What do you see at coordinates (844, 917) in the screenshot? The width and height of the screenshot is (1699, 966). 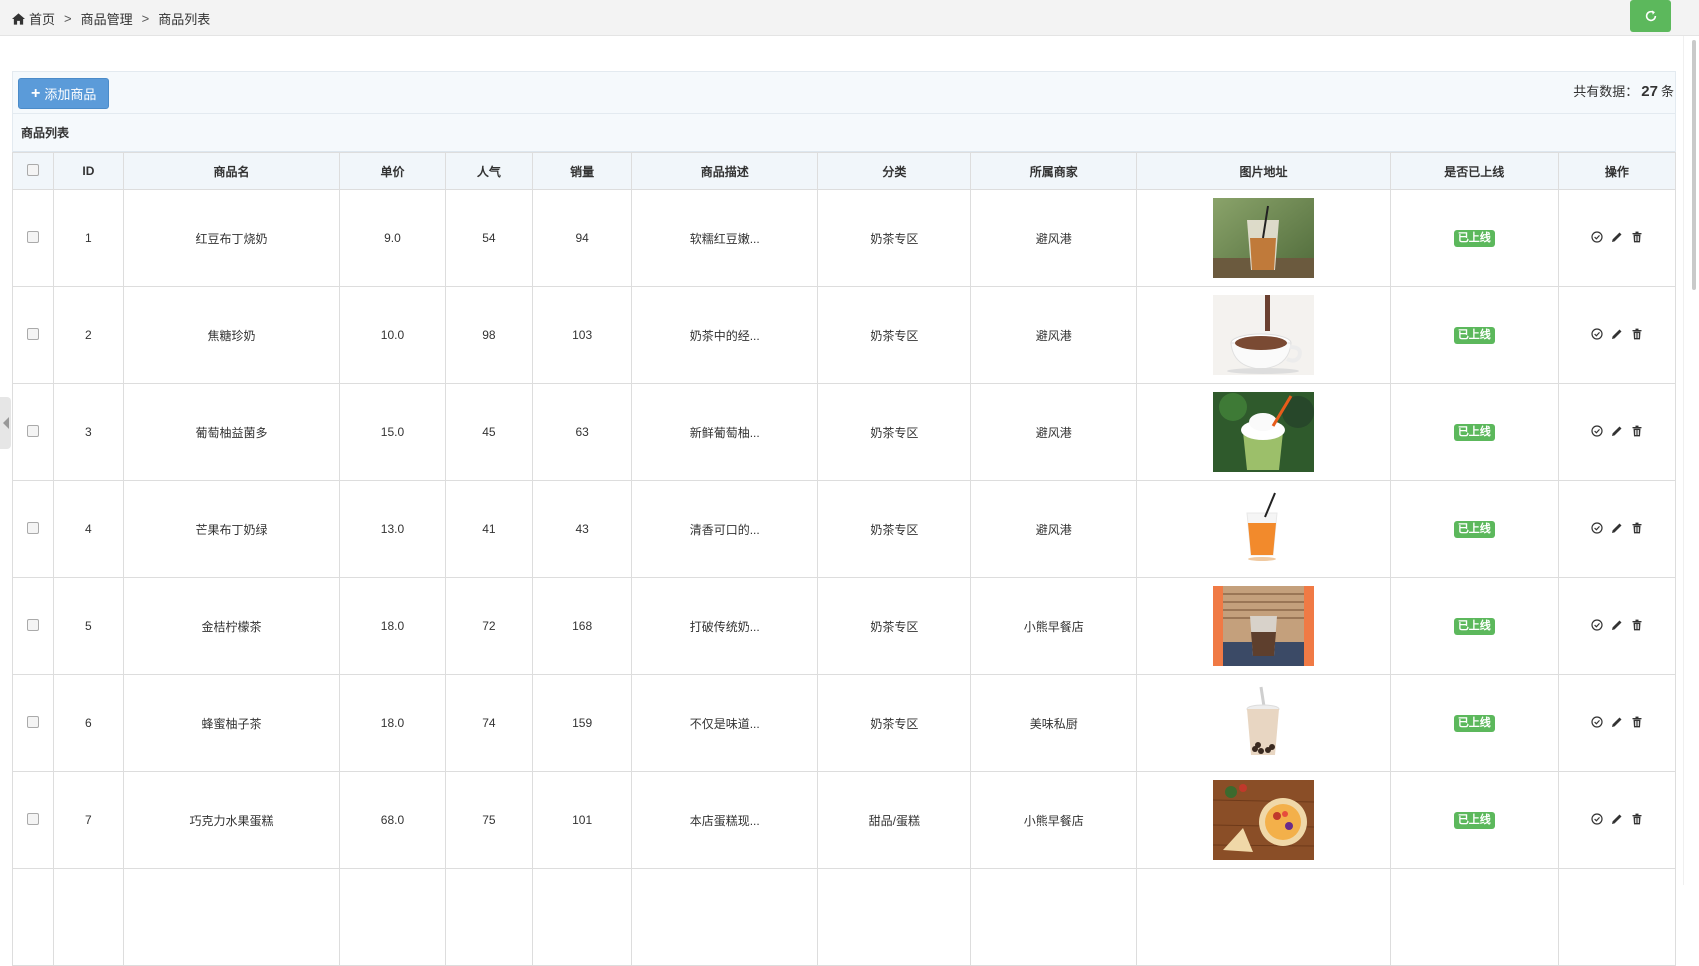 I see `table-row` at bounding box center [844, 917].